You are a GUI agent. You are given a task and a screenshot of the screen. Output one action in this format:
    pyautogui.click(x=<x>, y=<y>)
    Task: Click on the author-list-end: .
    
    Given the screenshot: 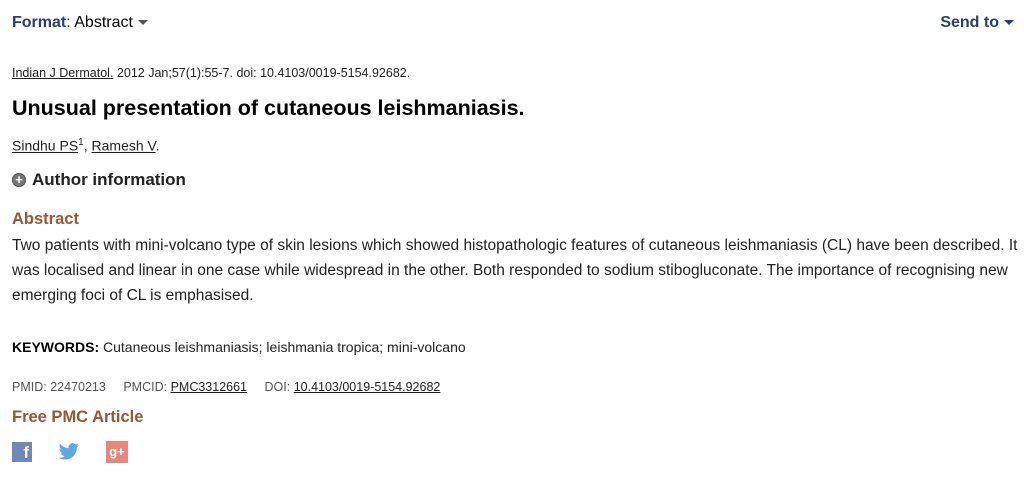 What is the action you would take?
    pyautogui.click(x=157, y=145)
    